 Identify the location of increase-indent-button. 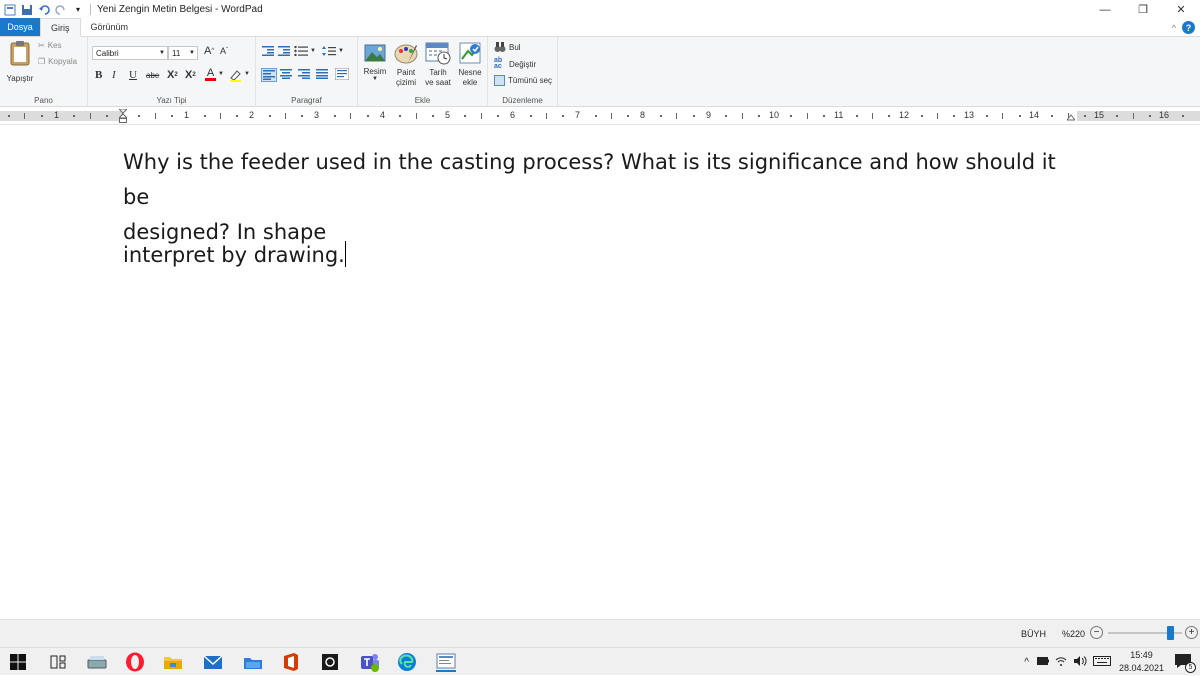
(284, 51).